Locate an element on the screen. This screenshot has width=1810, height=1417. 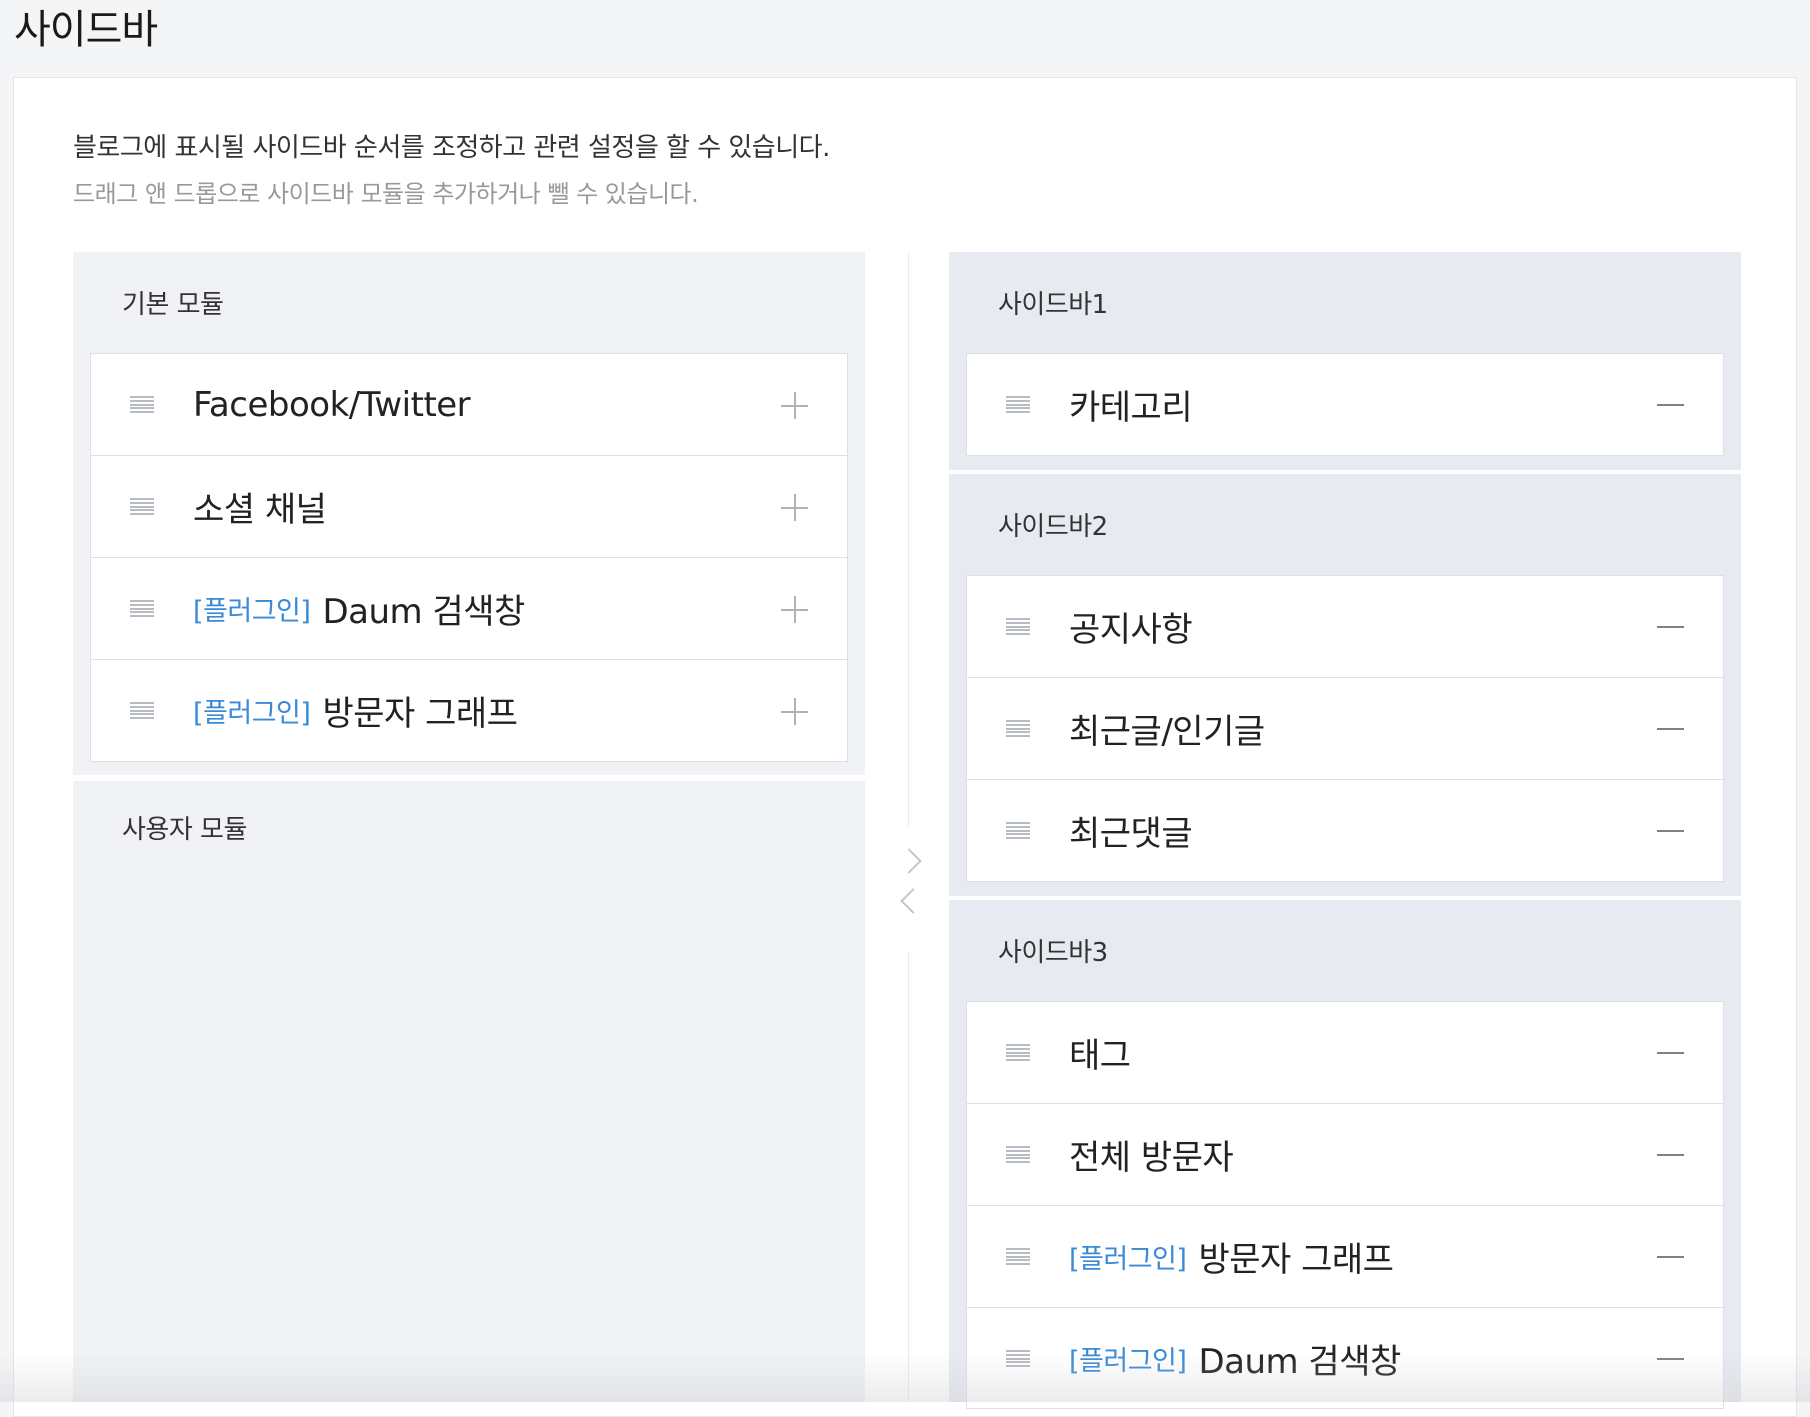
basic-modules-title: 기본 모듈 is located at coordinates (173, 305).